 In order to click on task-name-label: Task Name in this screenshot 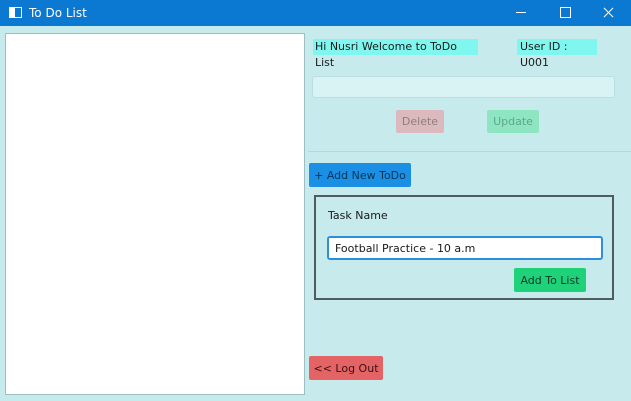, I will do `click(358, 215)`.